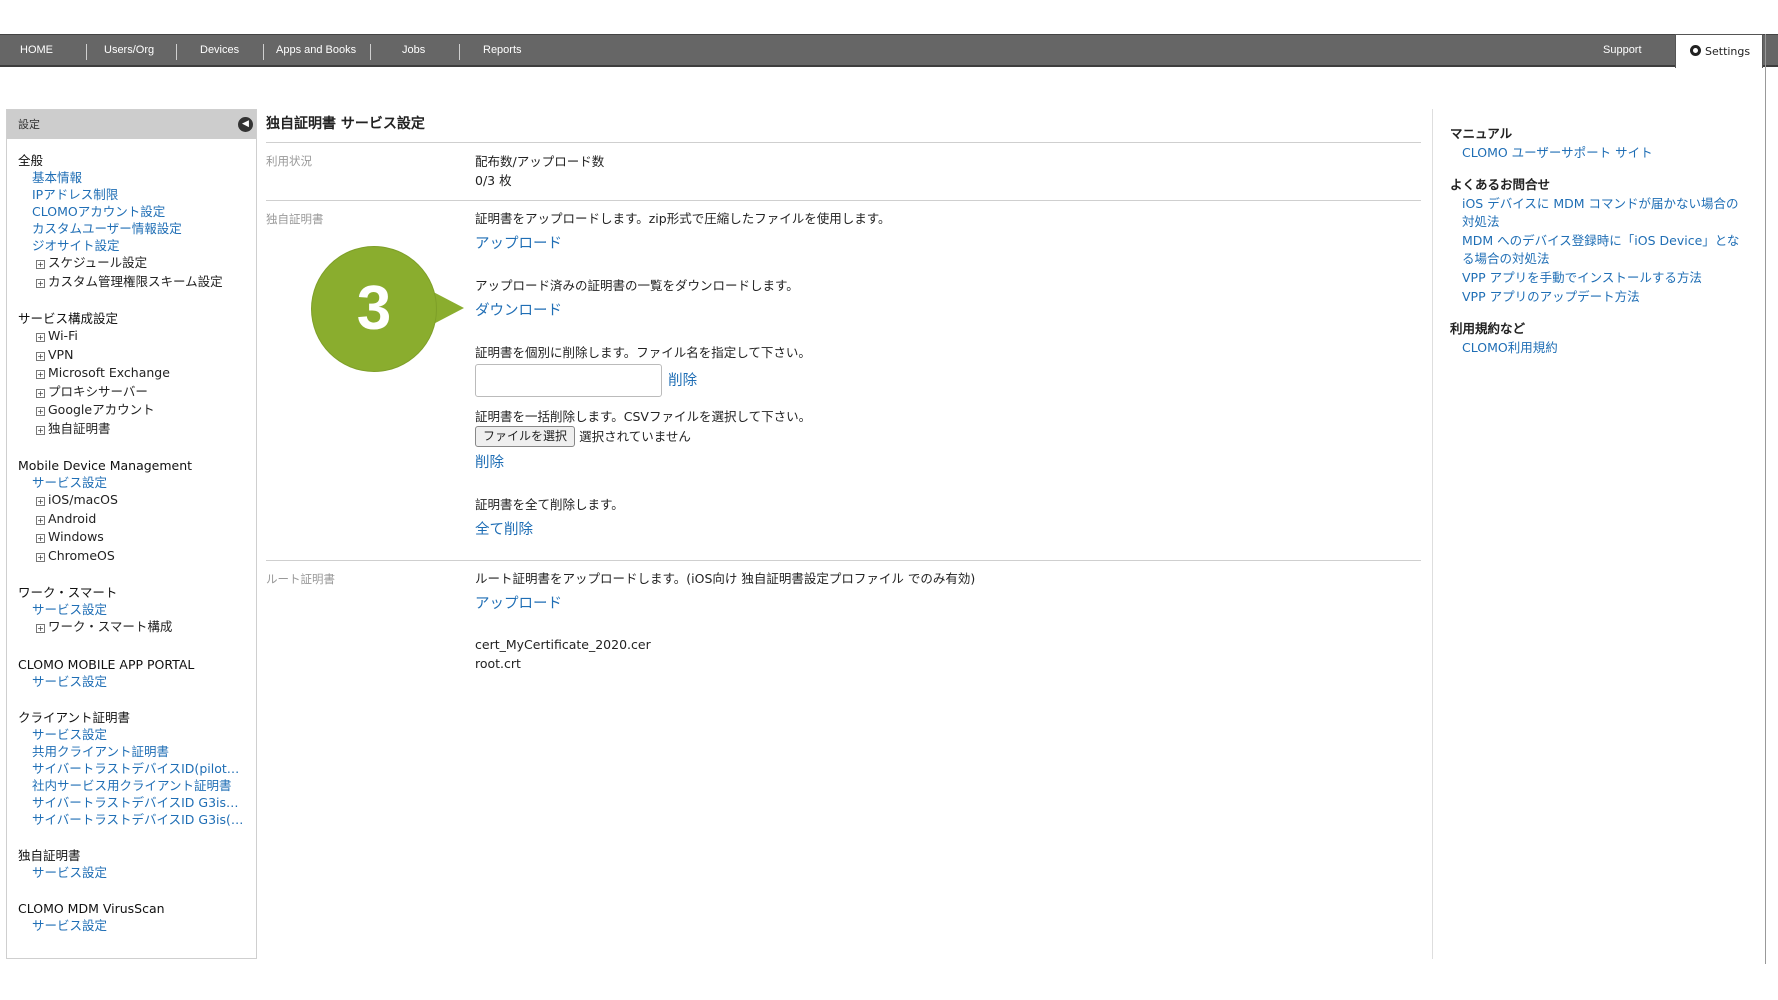 The height and width of the screenshot is (1000, 1778). I want to click on sidebar-link: カスタムユーザー情報設定, so click(131, 228).